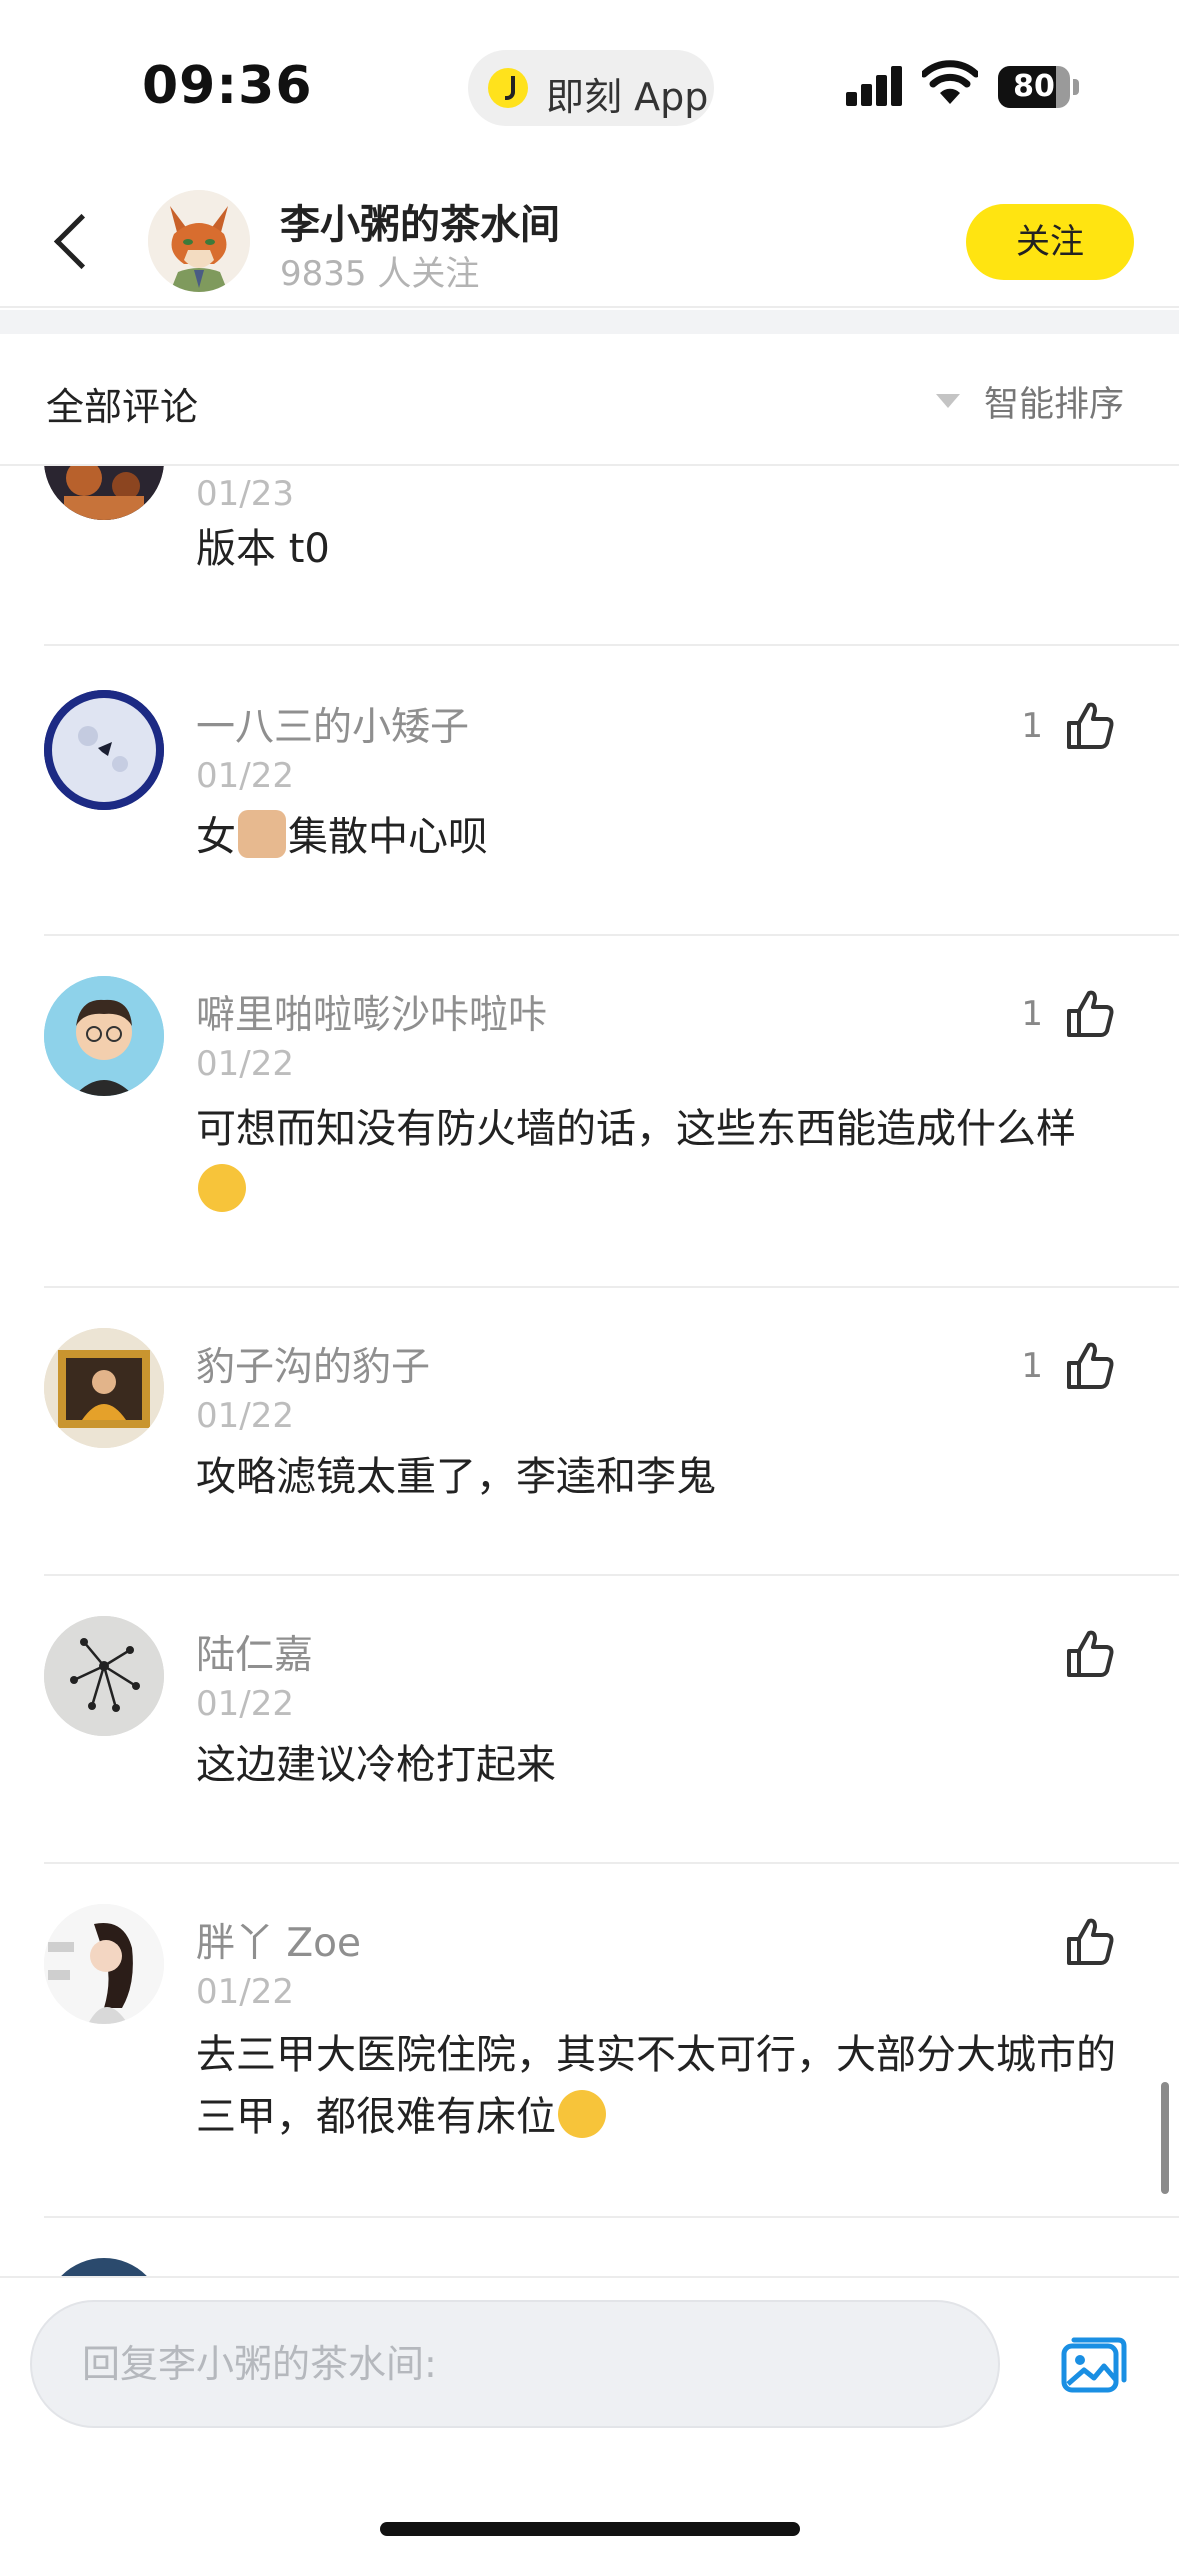 The height and width of the screenshot is (2556, 1179). What do you see at coordinates (590, 2529) in the screenshot?
I see `home-indicator` at bounding box center [590, 2529].